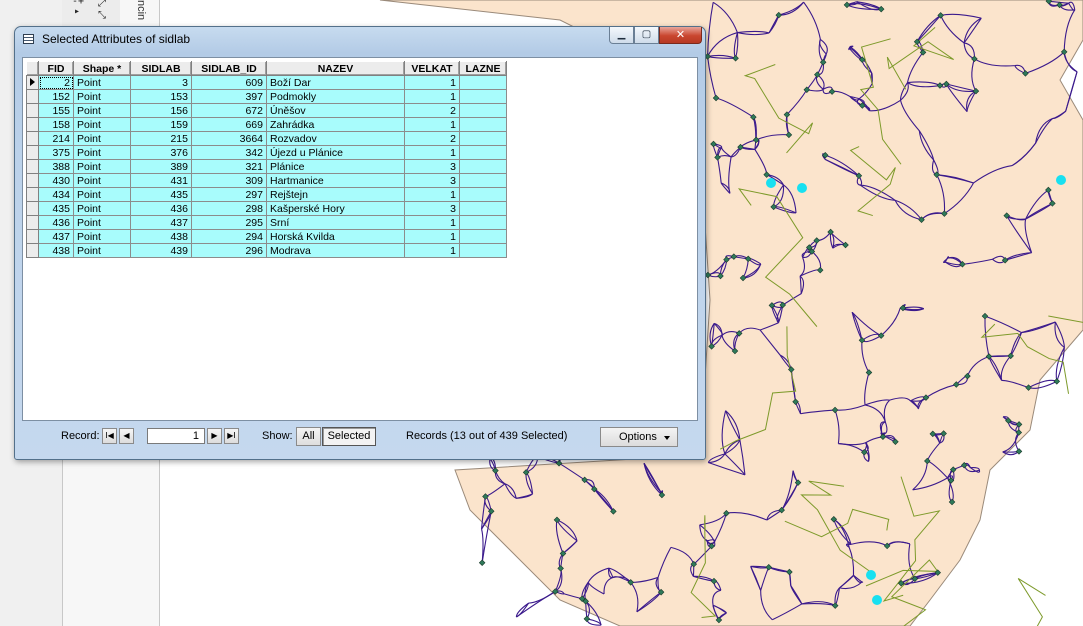  Describe the element at coordinates (56, 96) in the screenshot. I see `cell-fid: 152` at that location.